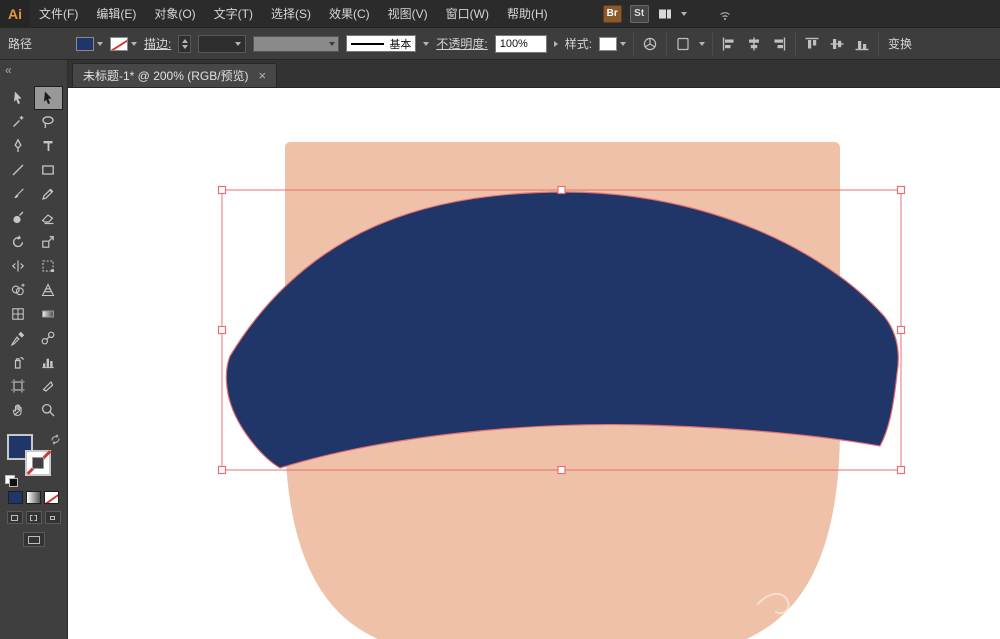  What do you see at coordinates (48, 314) in the screenshot?
I see `gradient-tool` at bounding box center [48, 314].